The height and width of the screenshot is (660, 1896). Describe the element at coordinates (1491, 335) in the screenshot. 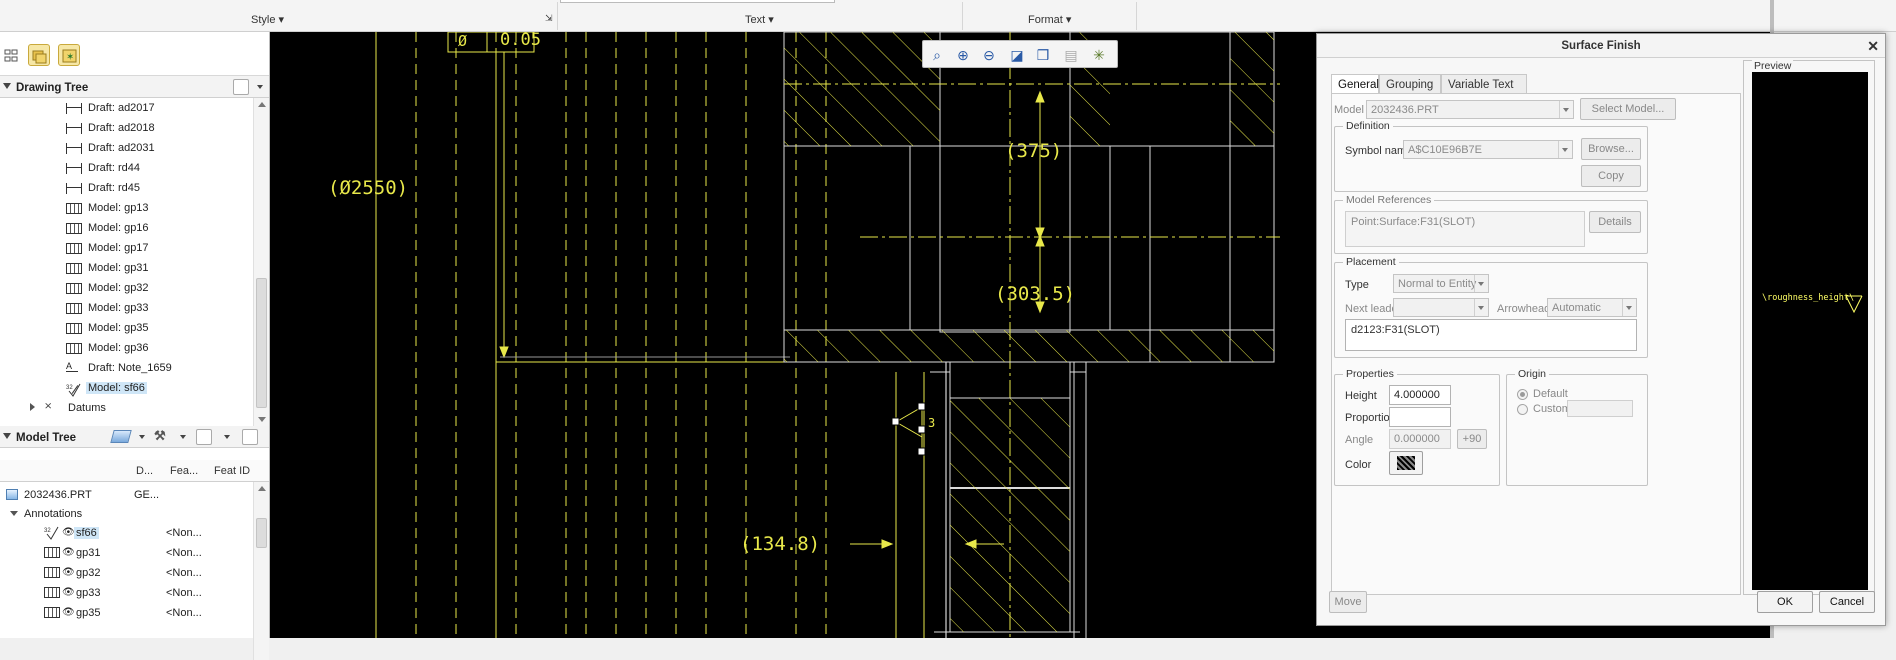

I see `placement-reference-field: d2123:F31(SLOT)` at that location.